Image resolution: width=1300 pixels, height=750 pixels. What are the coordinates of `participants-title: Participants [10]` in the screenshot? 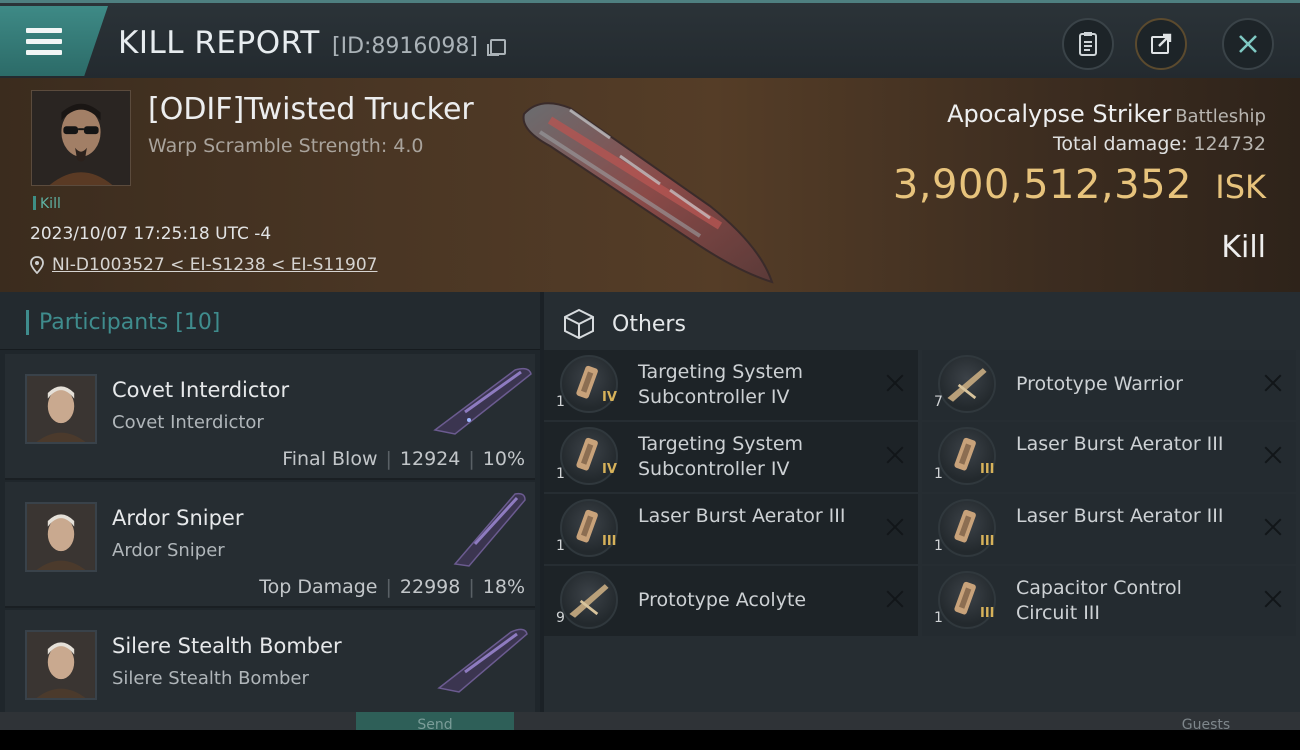 It's located at (123, 322).